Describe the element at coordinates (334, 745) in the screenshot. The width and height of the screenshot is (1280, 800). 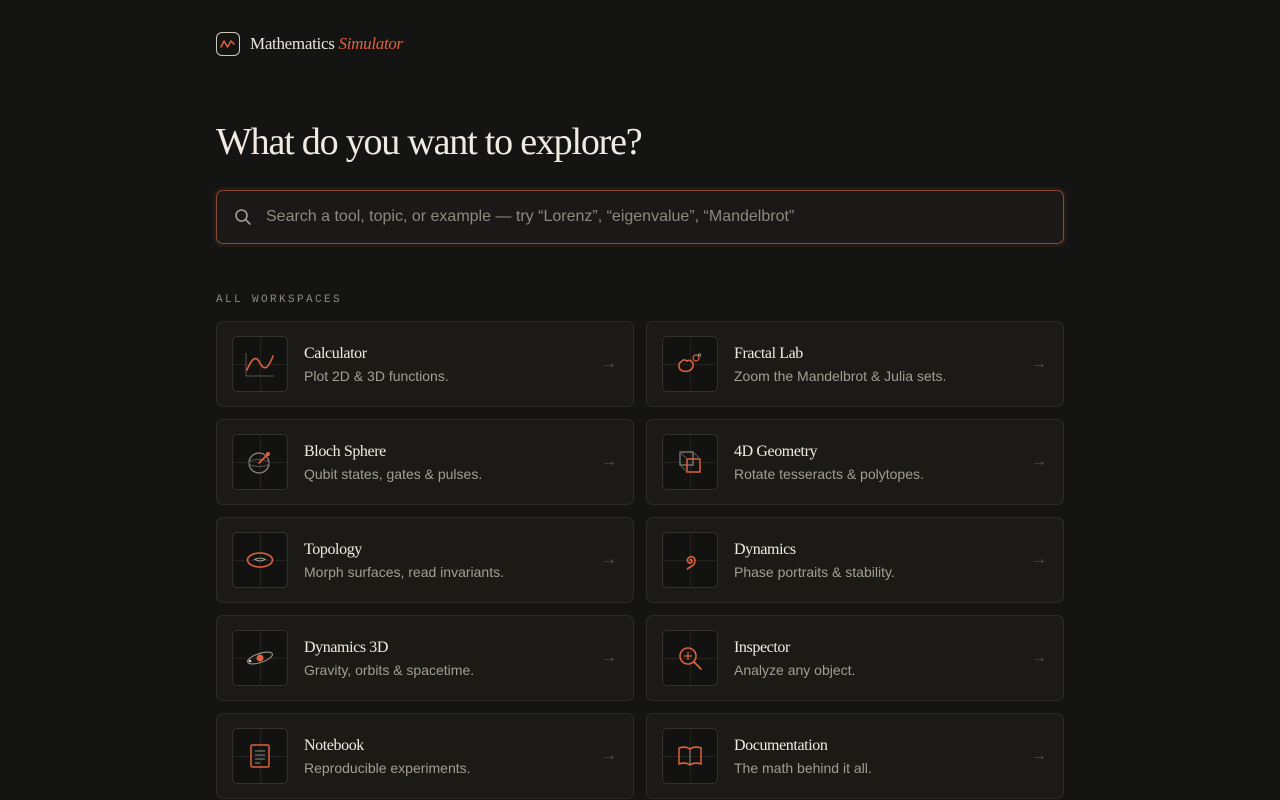
I see `card-title: Notebook` at that location.